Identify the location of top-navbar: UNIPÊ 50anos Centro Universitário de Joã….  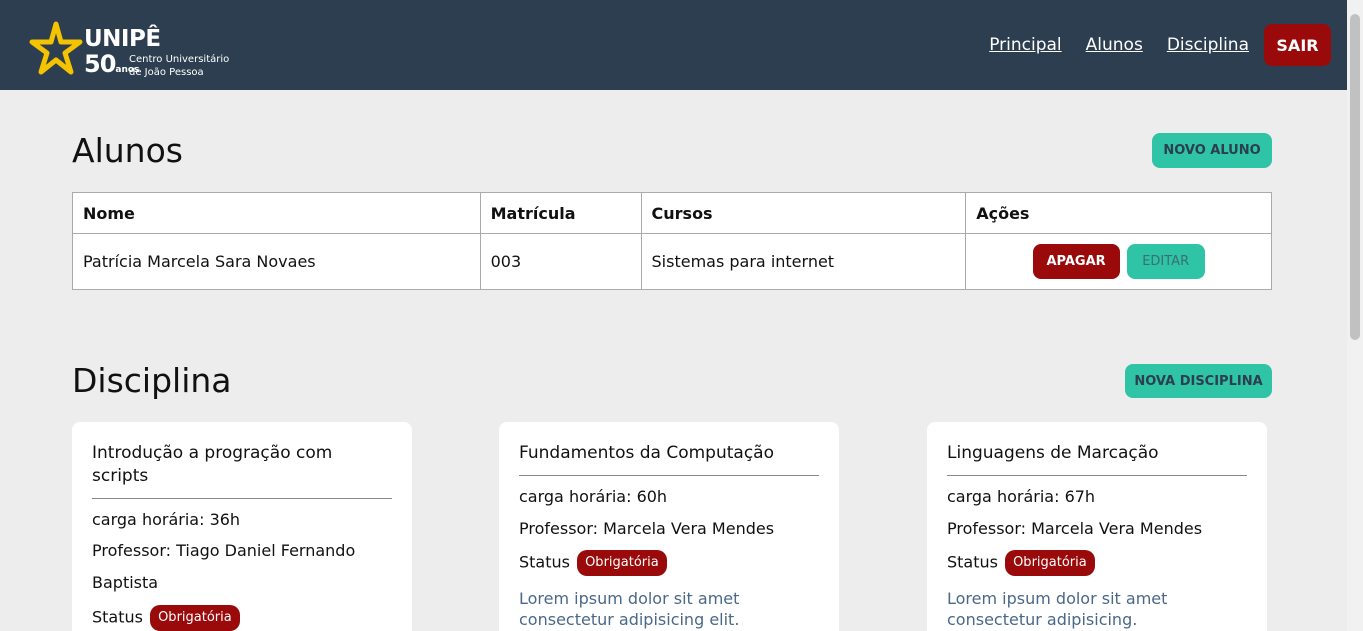
(673, 45).